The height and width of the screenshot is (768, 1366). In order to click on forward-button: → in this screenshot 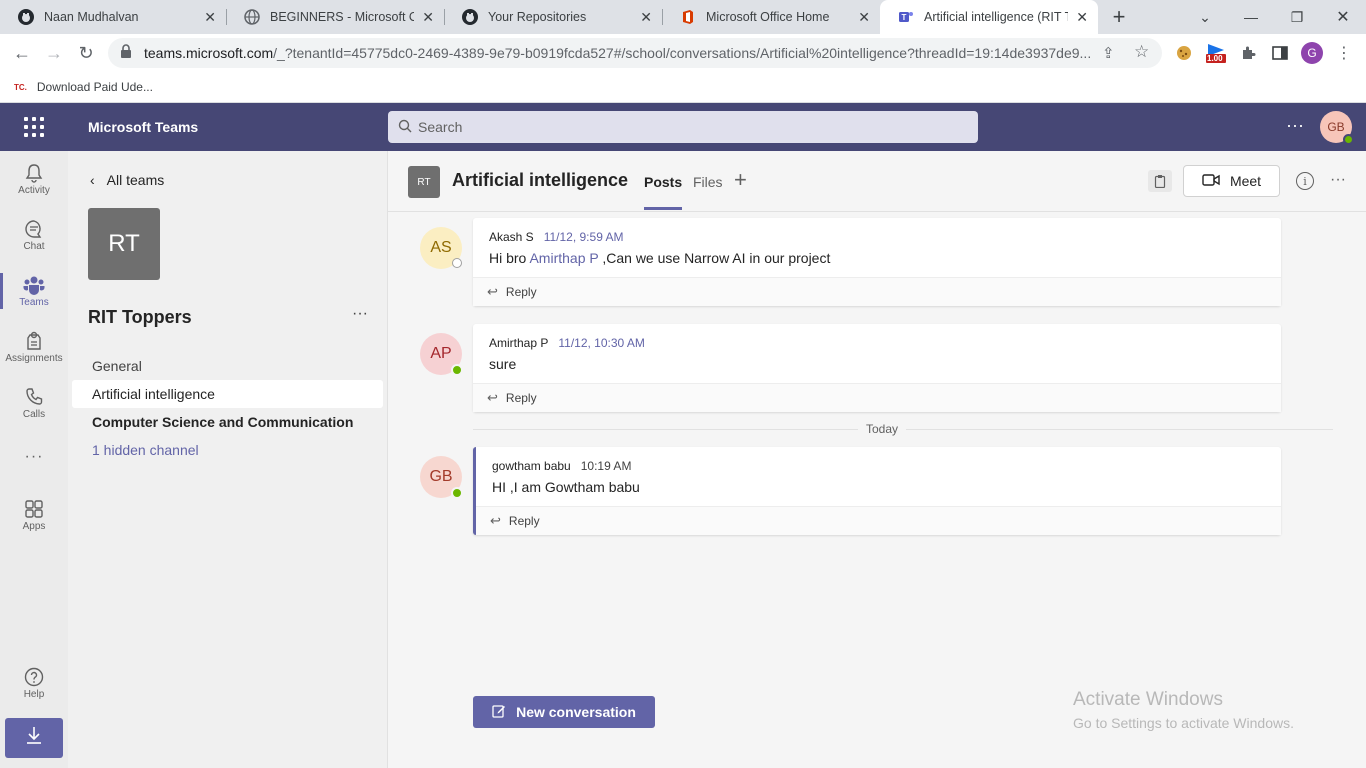, I will do `click(54, 53)`.